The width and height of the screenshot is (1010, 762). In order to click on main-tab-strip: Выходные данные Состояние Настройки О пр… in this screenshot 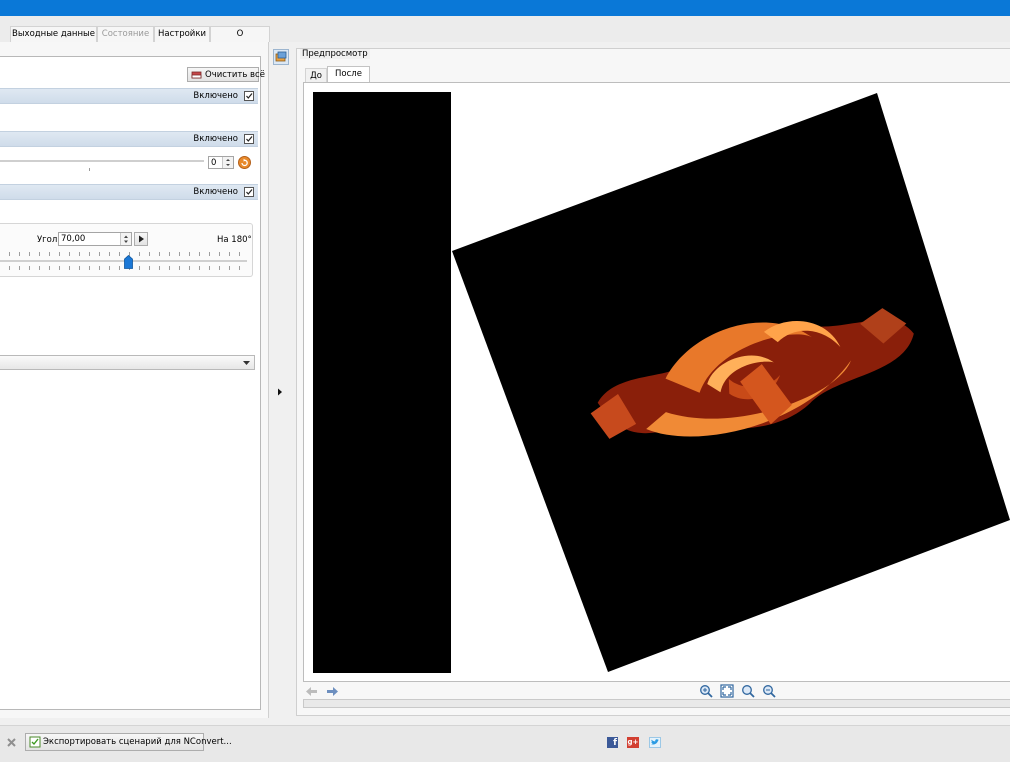, I will do `click(505, 35)`.